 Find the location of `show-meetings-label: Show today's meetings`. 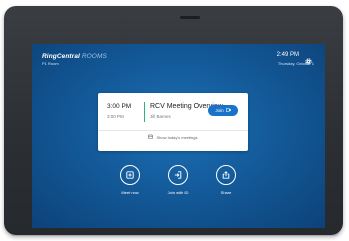

show-meetings-label: Show today's meetings is located at coordinates (177, 137).